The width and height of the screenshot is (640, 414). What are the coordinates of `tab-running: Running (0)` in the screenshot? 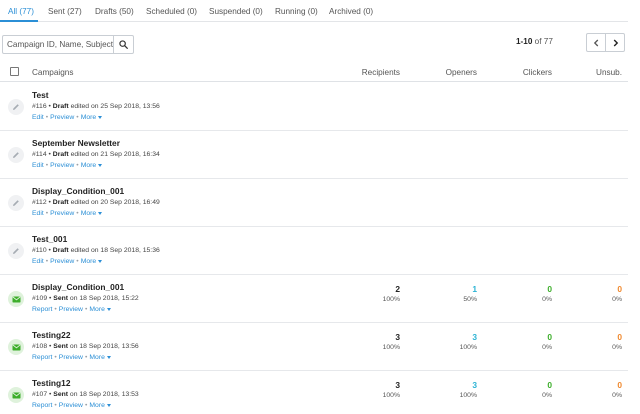 It's located at (296, 11).